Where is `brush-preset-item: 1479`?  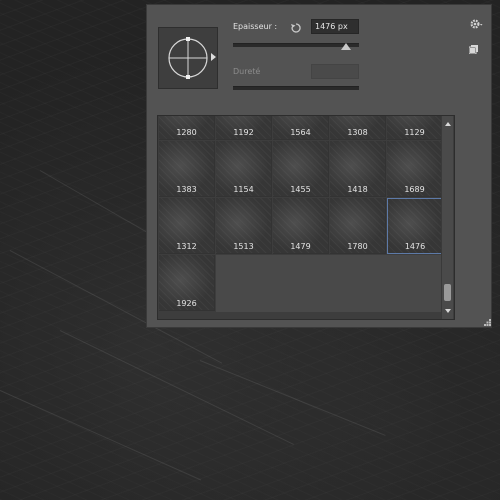 brush-preset-item: 1479 is located at coordinates (301, 226).